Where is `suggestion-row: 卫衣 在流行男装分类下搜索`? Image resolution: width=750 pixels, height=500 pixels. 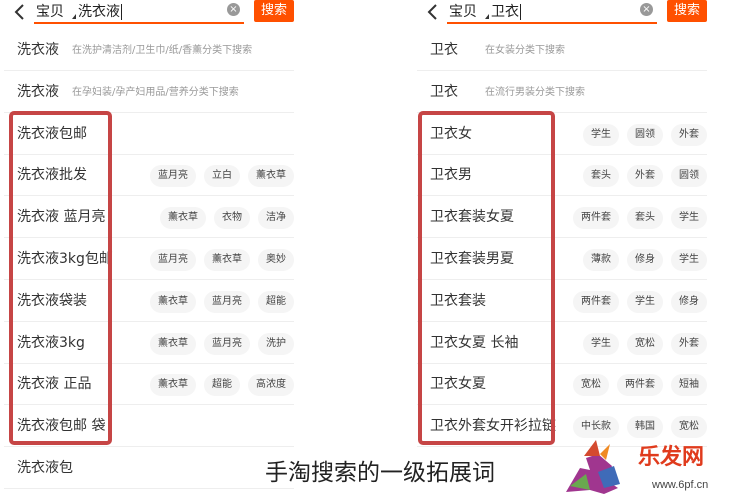 suggestion-row: 卫衣 在流行男装分类下搜索 is located at coordinates (562, 92).